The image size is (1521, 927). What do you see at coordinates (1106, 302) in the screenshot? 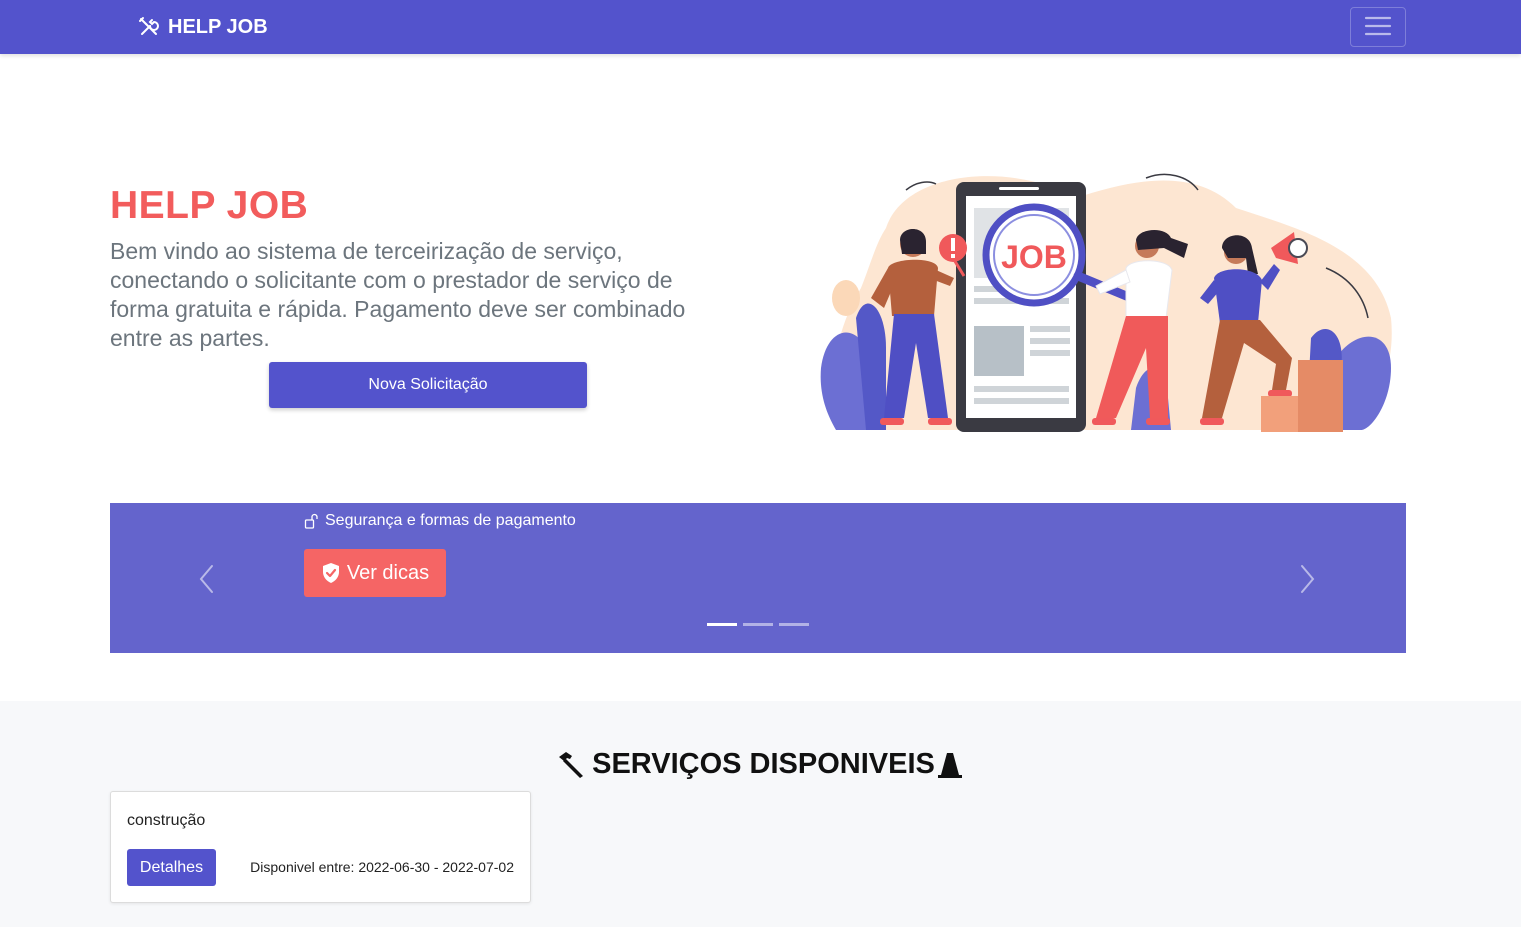
I see `hero-illustration: JOB` at bounding box center [1106, 302].